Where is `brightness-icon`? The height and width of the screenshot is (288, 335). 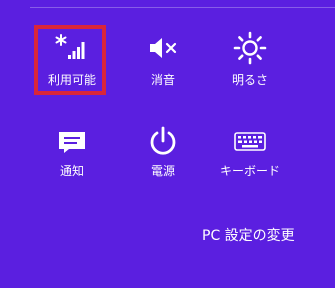
brightness-icon is located at coordinates (250, 48).